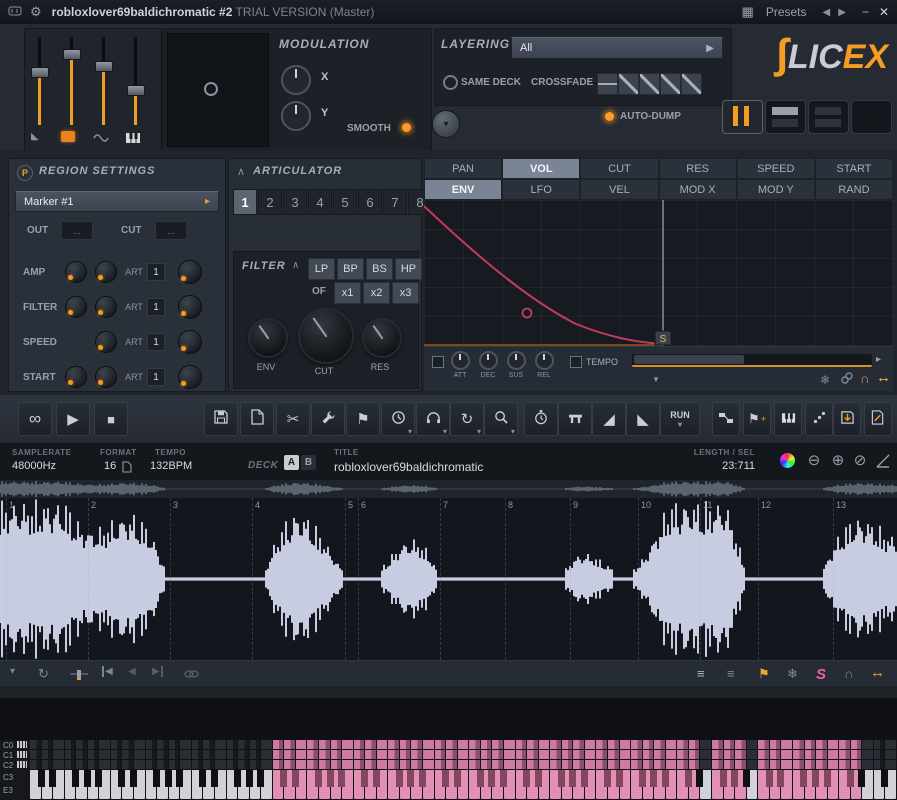 This screenshot has width=897, height=800. Describe the element at coordinates (349, 579) in the screenshot. I see `slice-marker-5: 5` at that location.